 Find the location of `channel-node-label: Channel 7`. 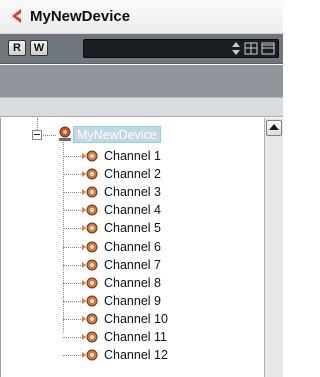

channel-node-label: Channel 7 is located at coordinates (132, 265).